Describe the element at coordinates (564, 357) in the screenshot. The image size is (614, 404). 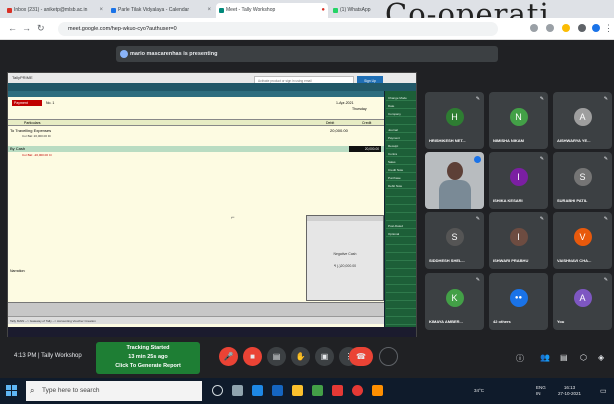
I see `chat-icon: ▤` at that location.